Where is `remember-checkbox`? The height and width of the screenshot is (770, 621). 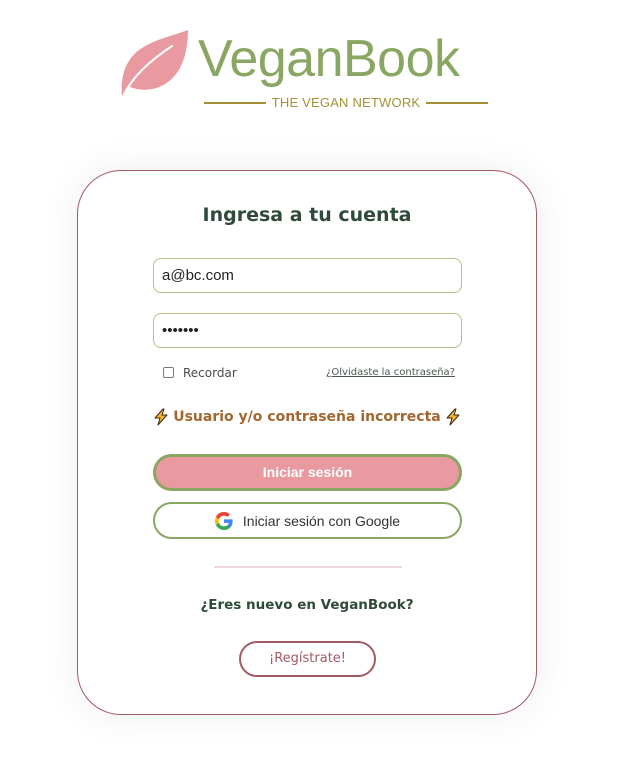 remember-checkbox is located at coordinates (168, 372).